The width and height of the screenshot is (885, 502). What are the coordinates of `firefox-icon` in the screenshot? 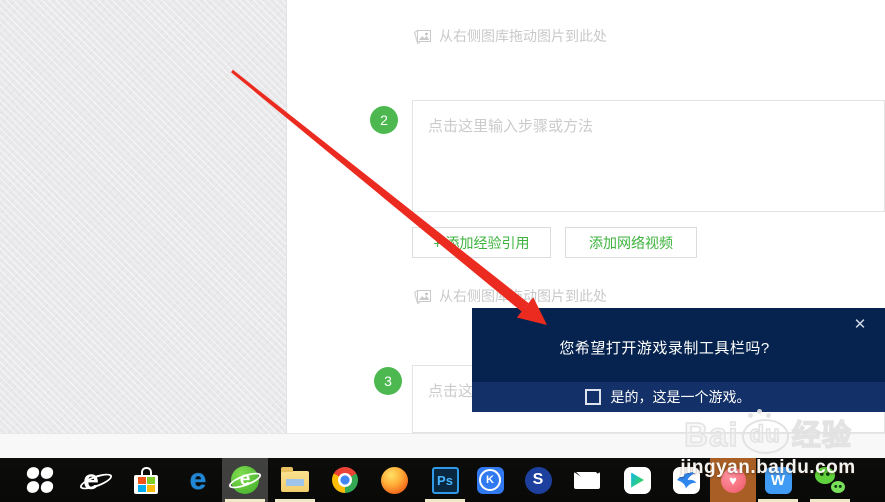 It's located at (394, 480).